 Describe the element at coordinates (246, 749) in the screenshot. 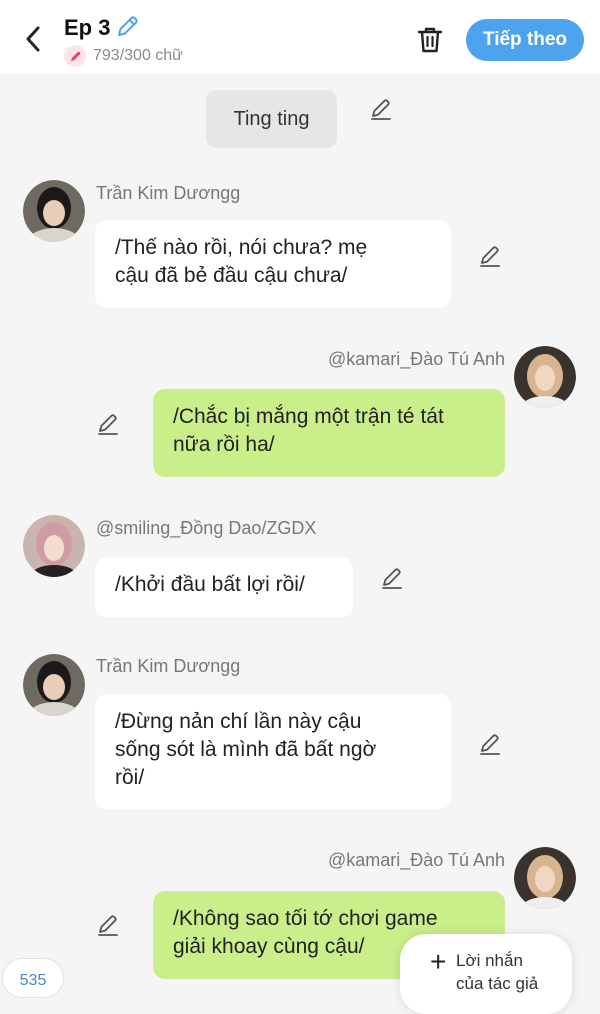

I see `message-line: sống sót là mình đã bất ngờ` at that location.